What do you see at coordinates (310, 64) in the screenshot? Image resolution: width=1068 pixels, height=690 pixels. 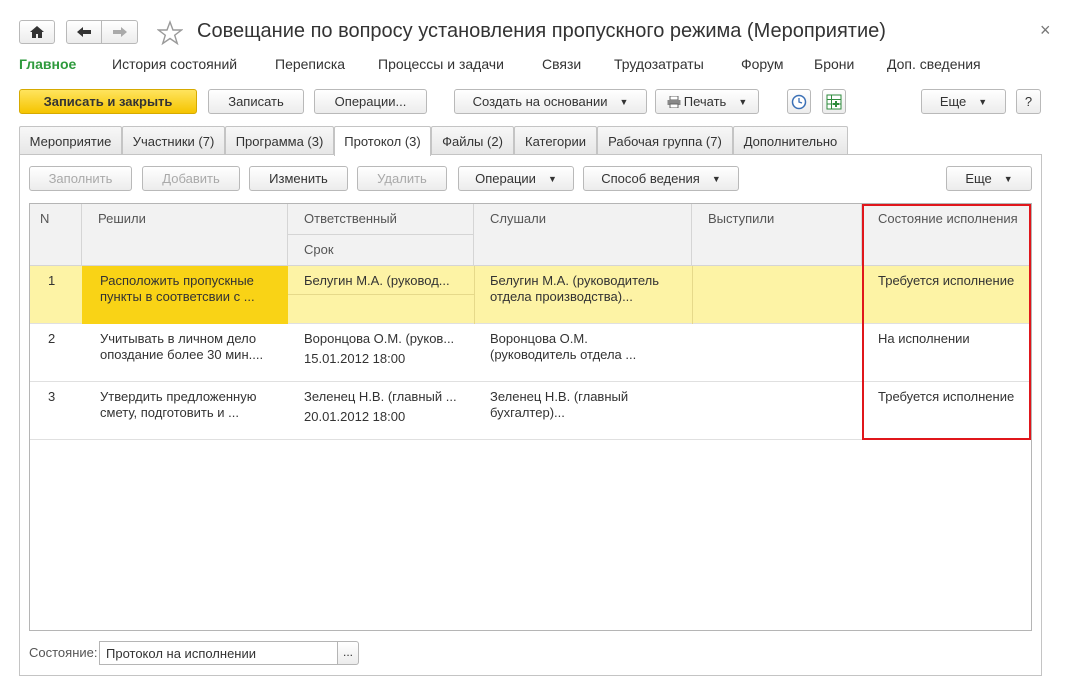 I see `menu-item-correspondence: Переписка` at bounding box center [310, 64].